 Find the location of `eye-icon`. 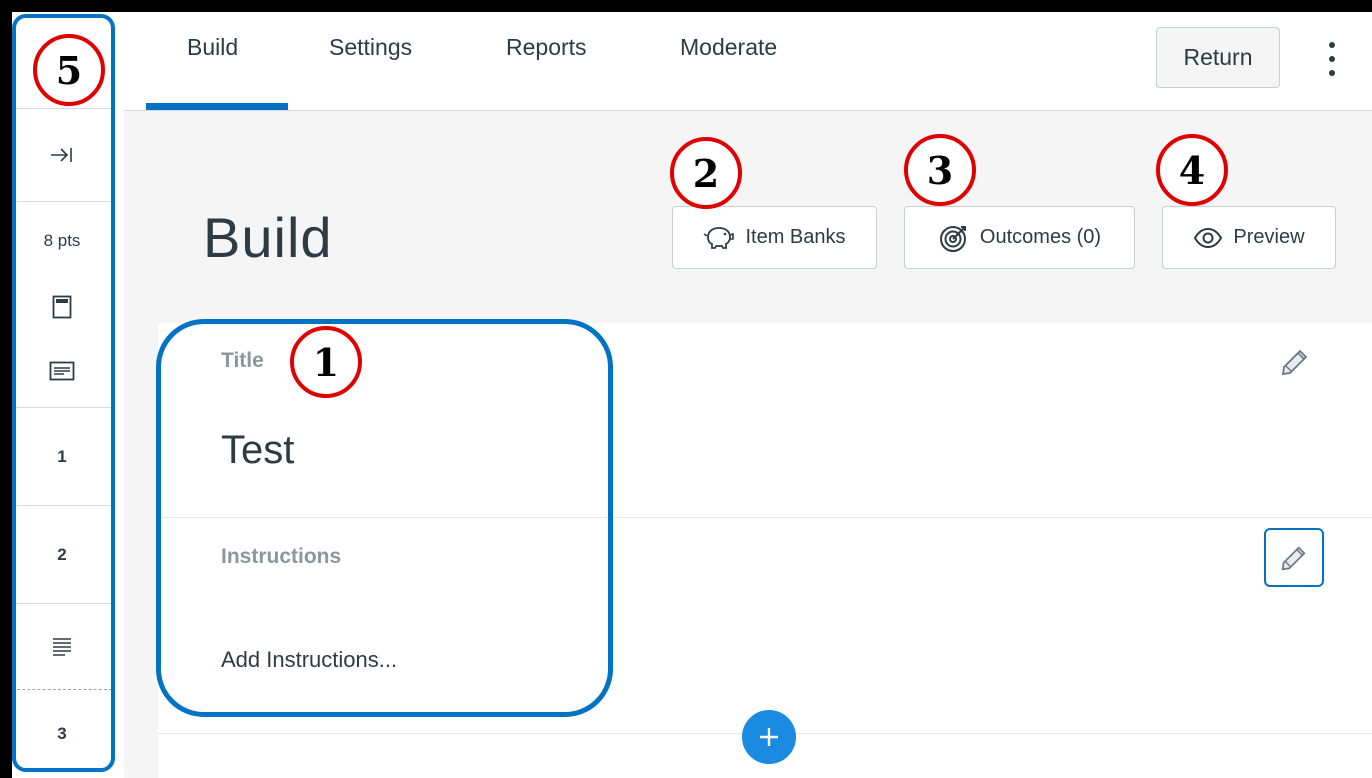

eye-icon is located at coordinates (1208, 237).